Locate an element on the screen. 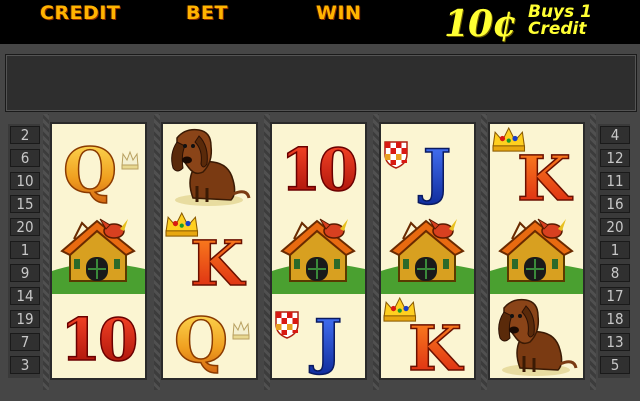 Image resolution: width=640 pixels, height=401 pixels. payline-number-right: 13 is located at coordinates (615, 342).